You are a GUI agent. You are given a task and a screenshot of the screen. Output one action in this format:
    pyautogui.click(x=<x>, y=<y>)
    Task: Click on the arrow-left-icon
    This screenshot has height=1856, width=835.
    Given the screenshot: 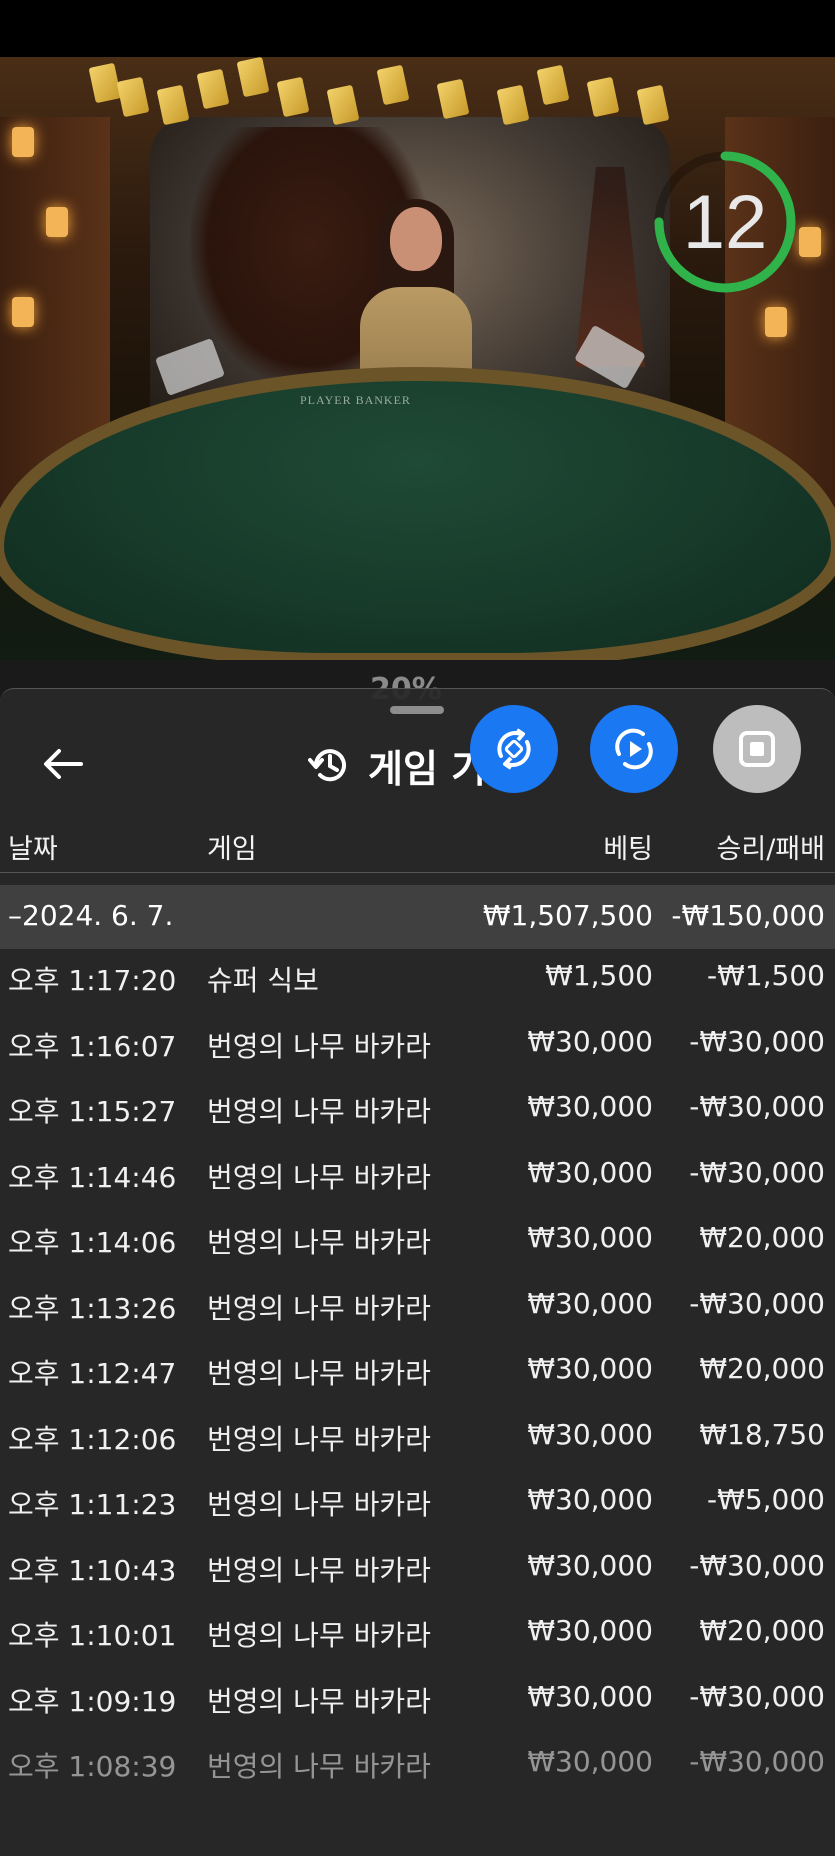 What is the action you would take?
    pyautogui.click(x=63, y=764)
    